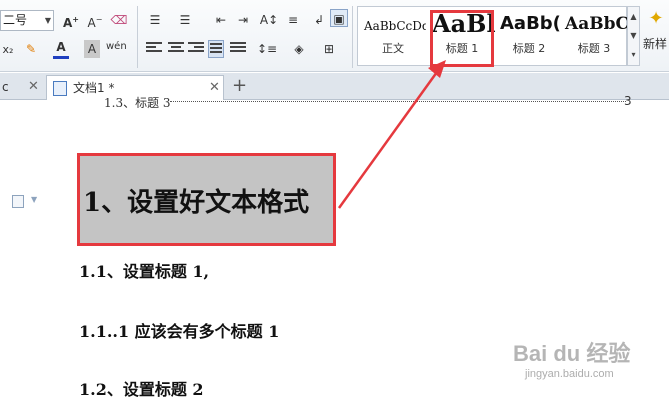  What do you see at coordinates (267, 49) in the screenshot?
I see `line-spacing-icon: ↕≡` at bounding box center [267, 49].